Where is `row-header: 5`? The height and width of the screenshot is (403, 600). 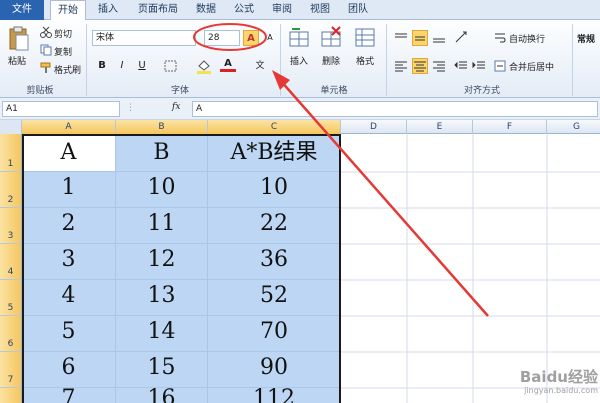
row-header: 5 is located at coordinates (11, 298).